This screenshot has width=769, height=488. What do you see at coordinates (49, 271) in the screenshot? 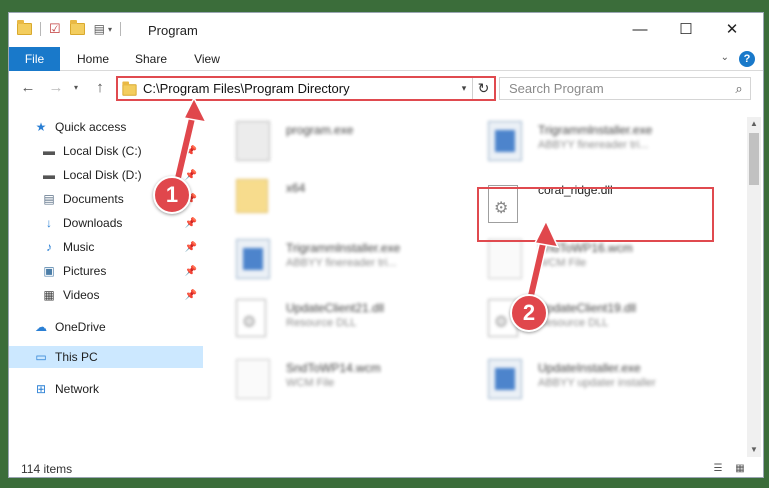
I see `pictures-icon: ▣` at bounding box center [49, 271].